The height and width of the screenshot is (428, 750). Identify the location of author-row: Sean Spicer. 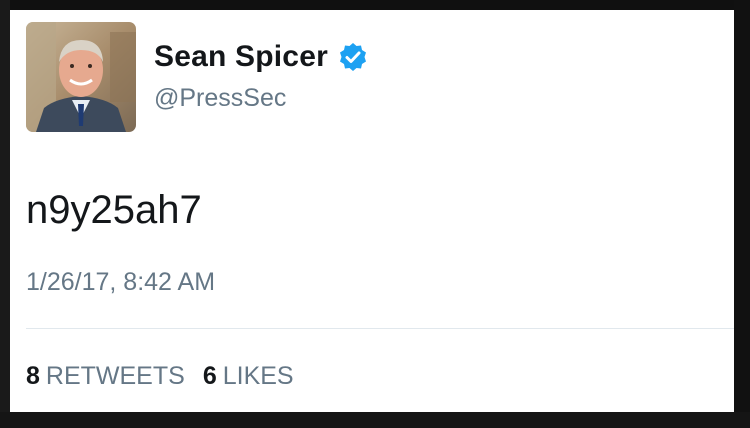
(261, 57).